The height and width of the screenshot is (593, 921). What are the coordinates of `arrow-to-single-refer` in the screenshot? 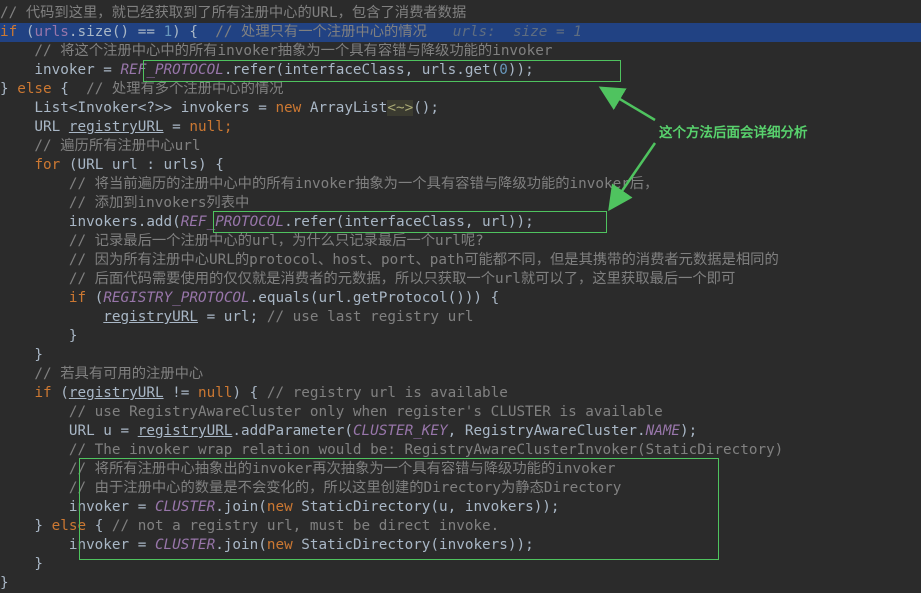 It's located at (627, 104).